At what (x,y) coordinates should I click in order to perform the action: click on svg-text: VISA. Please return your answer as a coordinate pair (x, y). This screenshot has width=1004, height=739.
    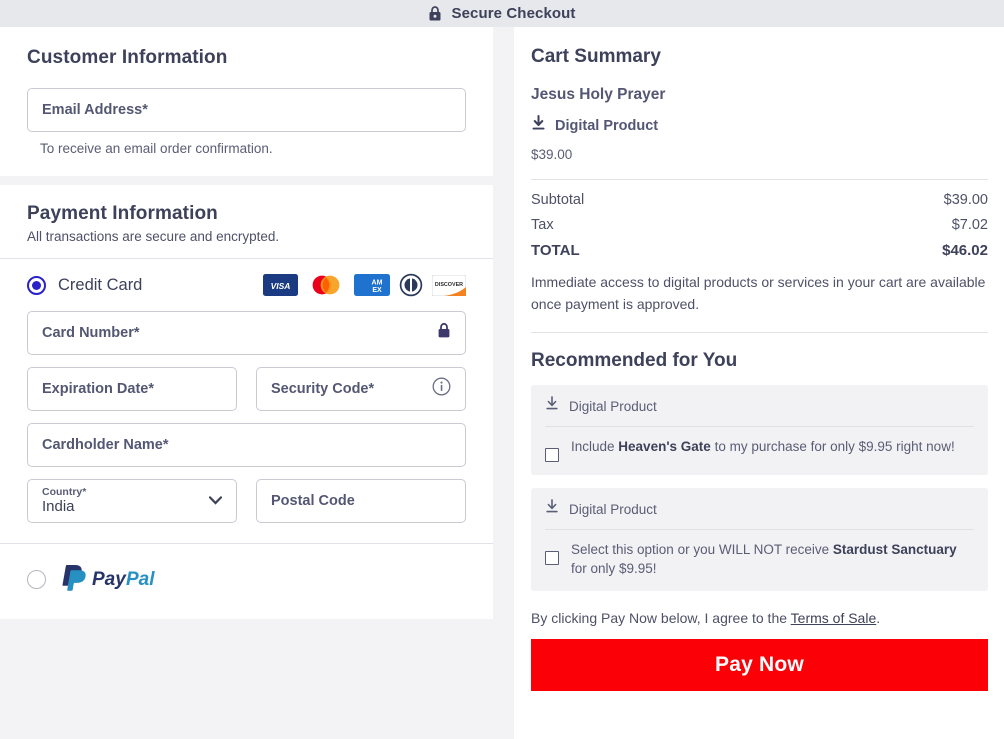
    Looking at the image, I should click on (281, 286).